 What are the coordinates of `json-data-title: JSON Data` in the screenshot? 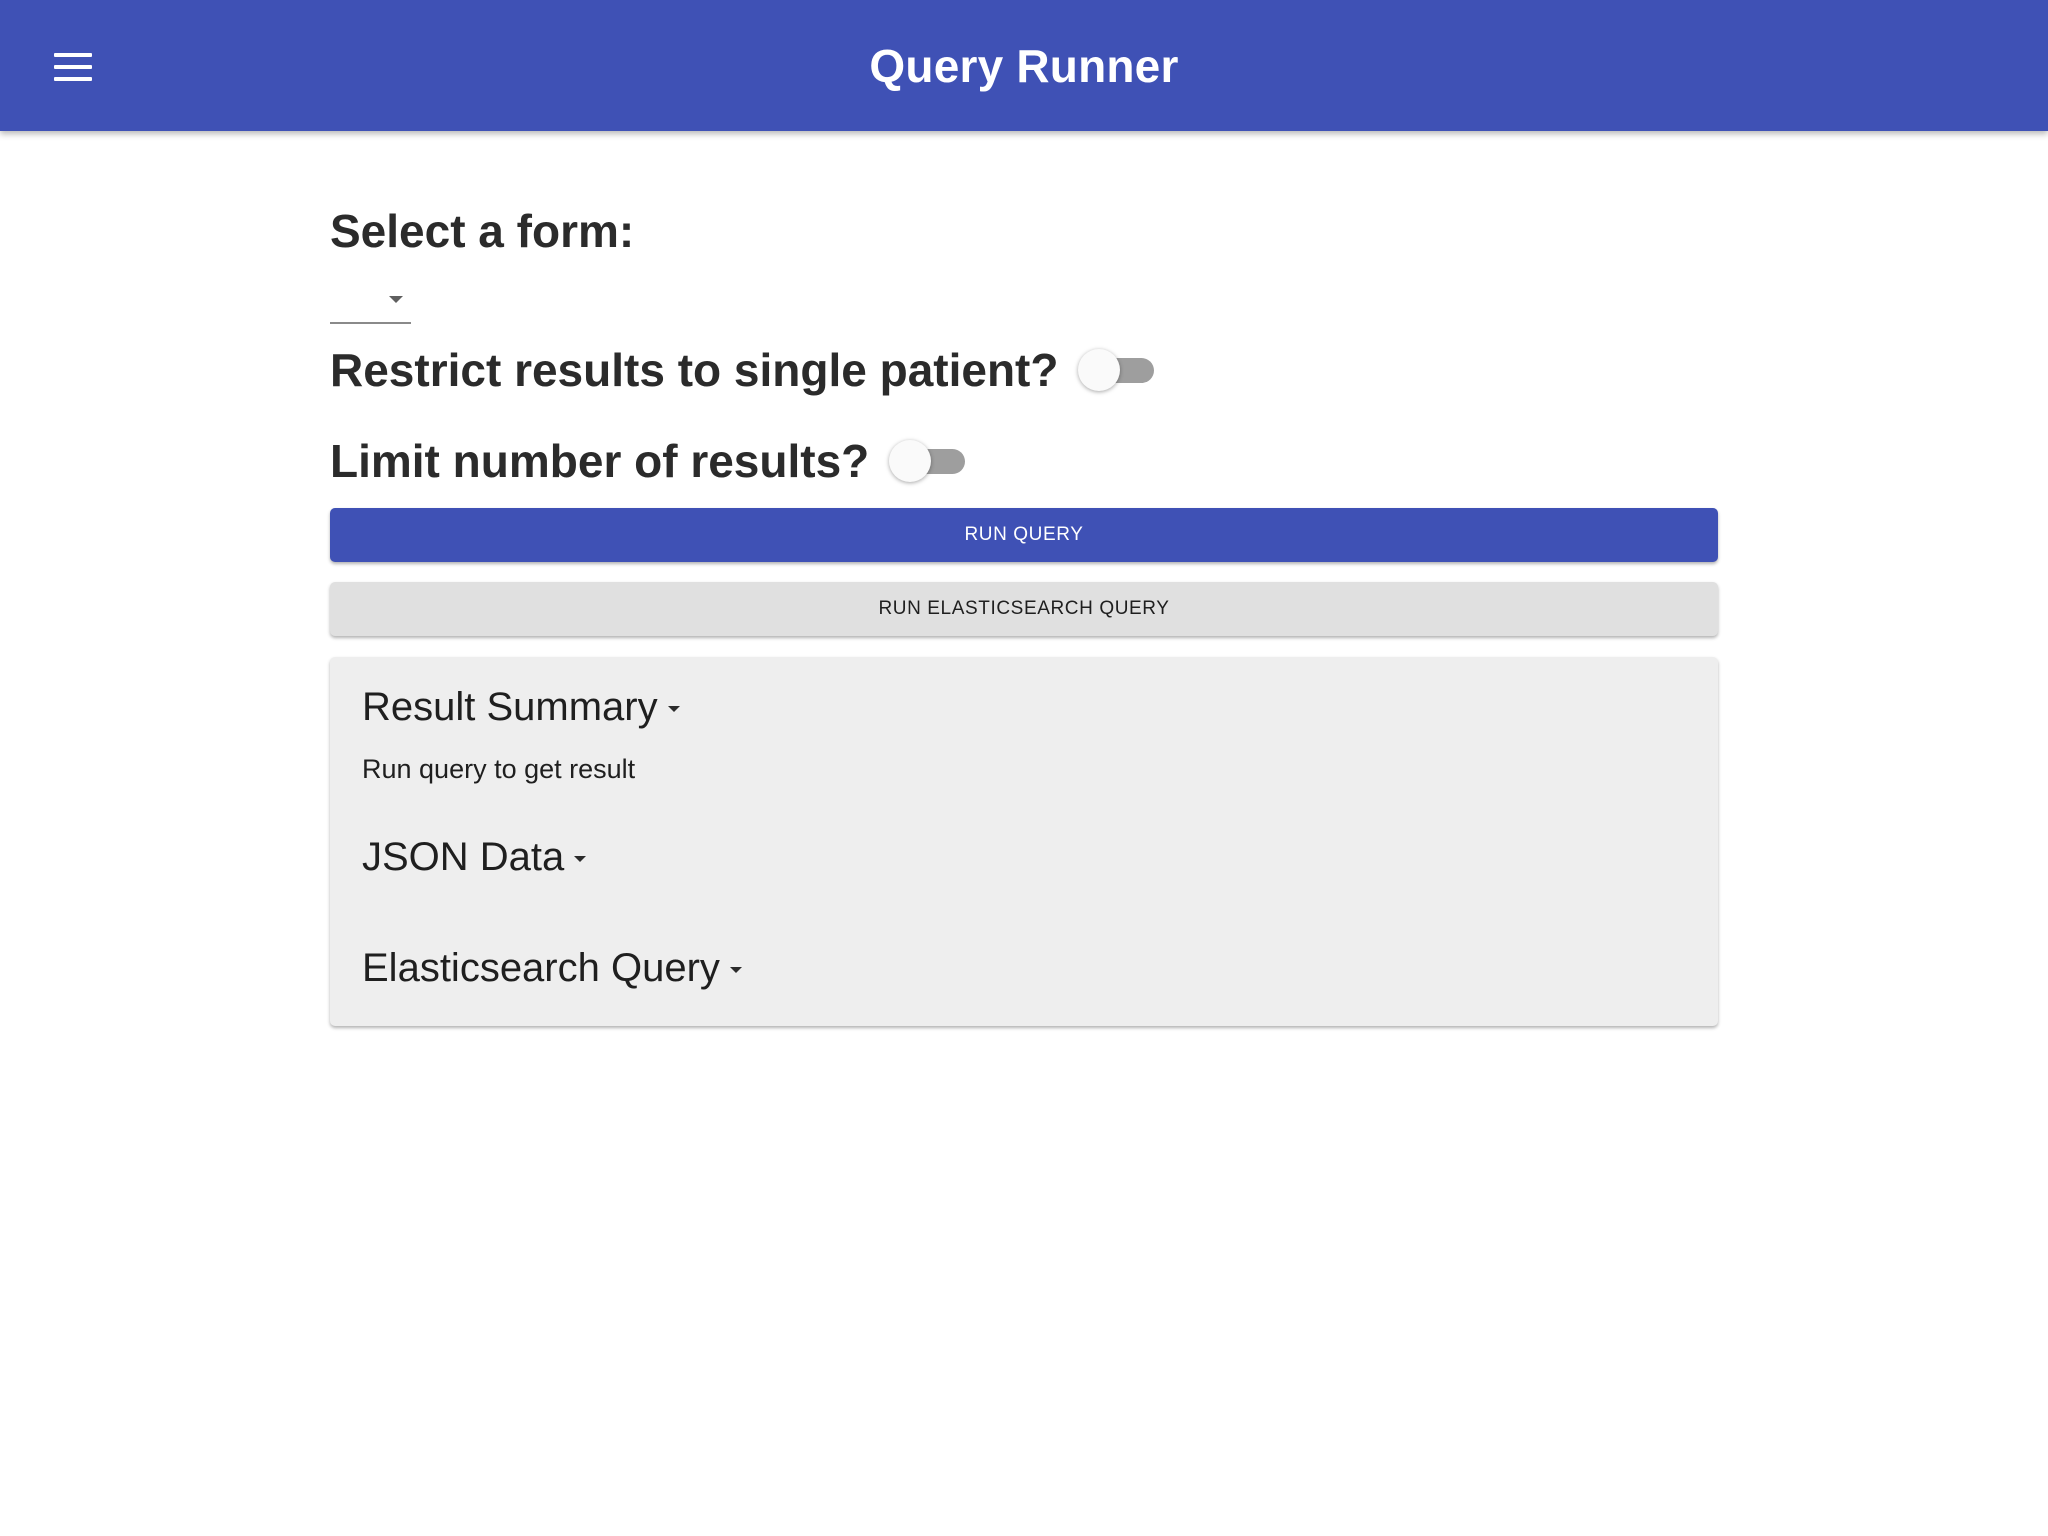 It's located at (463, 857).